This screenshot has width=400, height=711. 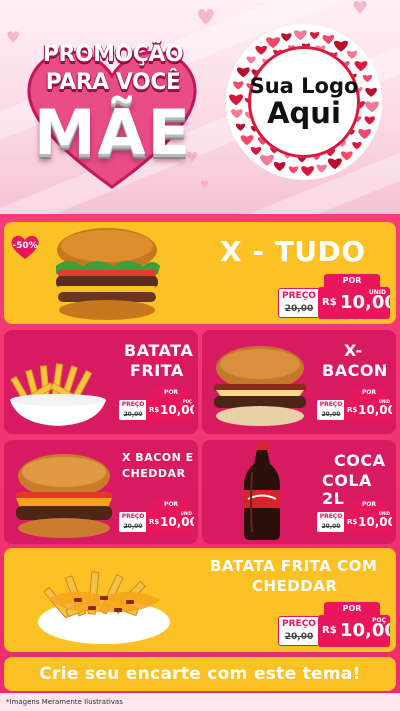 I want to click on cta-banner: Crie seu encarte com este tema!, so click(x=200, y=674).